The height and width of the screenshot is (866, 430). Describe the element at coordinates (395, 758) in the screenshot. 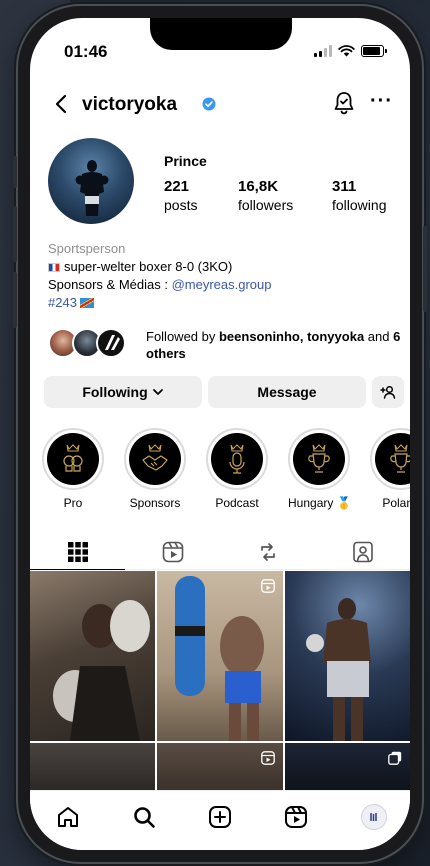

I see `carousel-indicator-icon` at that location.